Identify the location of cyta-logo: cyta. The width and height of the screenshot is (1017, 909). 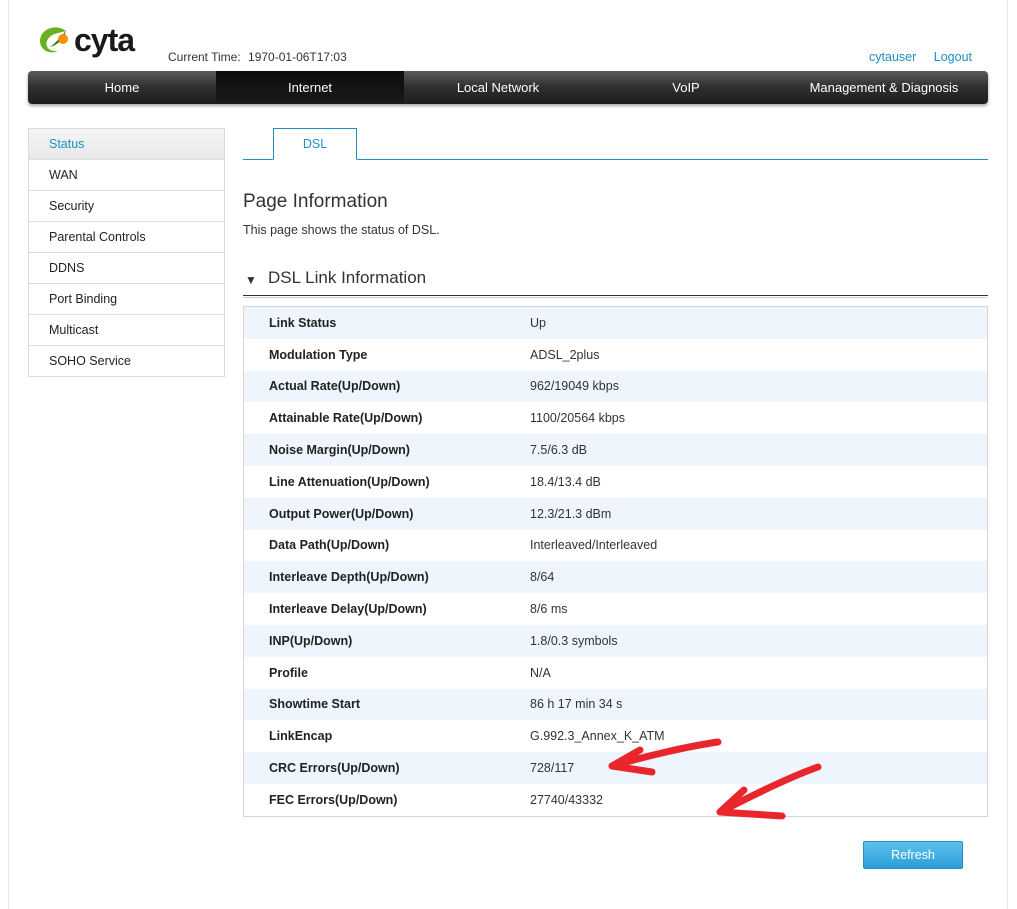
(85, 40).